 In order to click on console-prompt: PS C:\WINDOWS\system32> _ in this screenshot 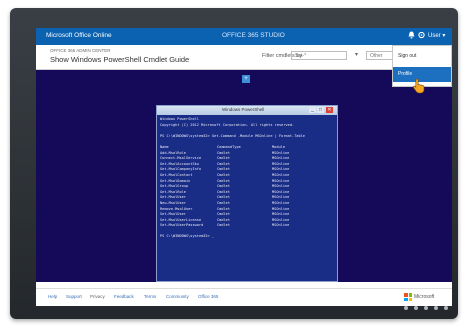, I will do `click(187, 236)`.